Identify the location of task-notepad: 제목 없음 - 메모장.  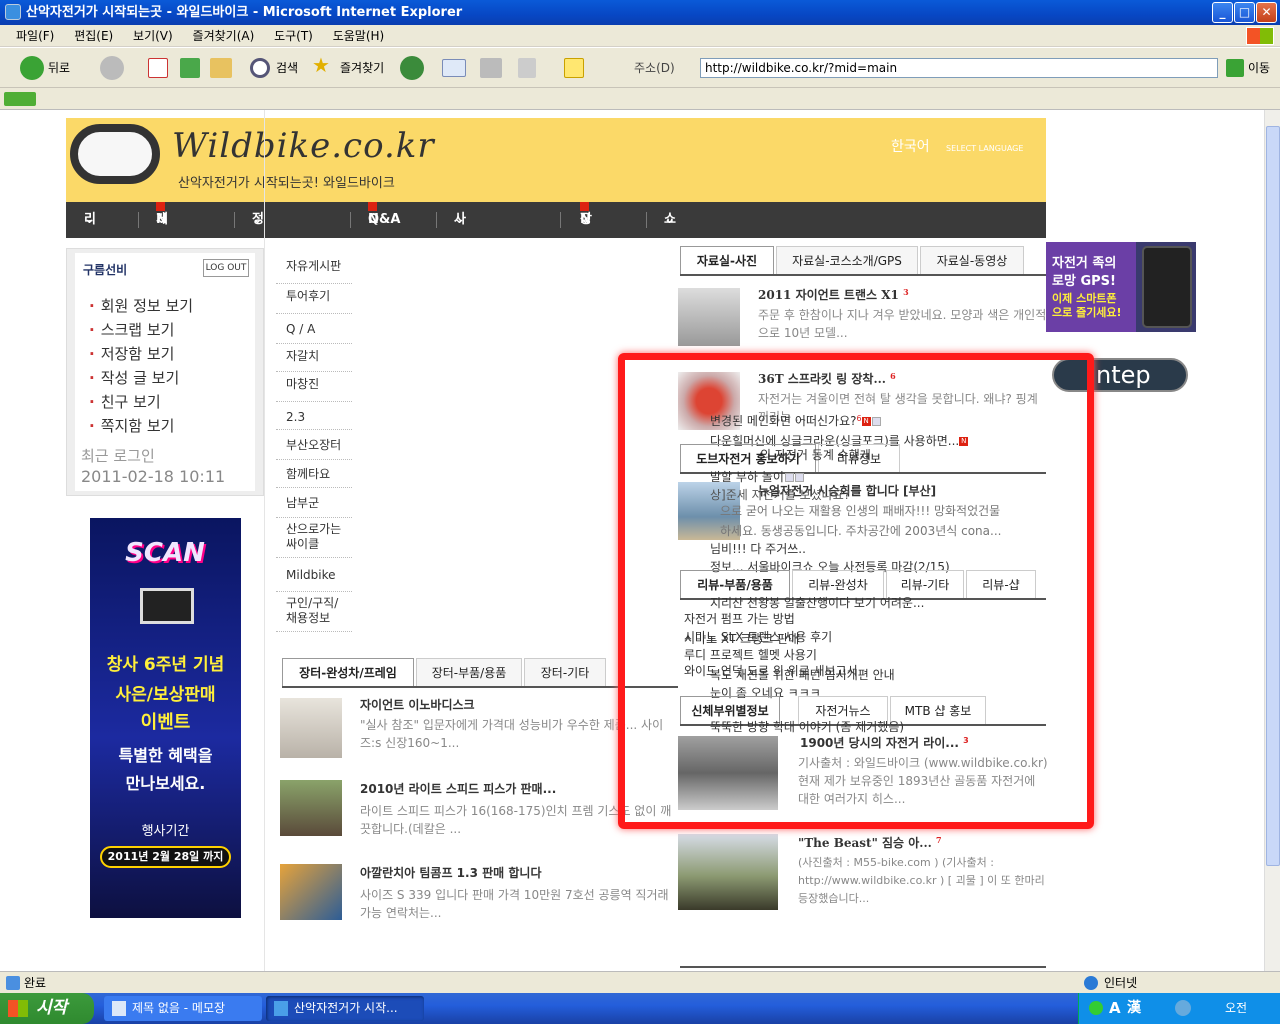
(183, 1008).